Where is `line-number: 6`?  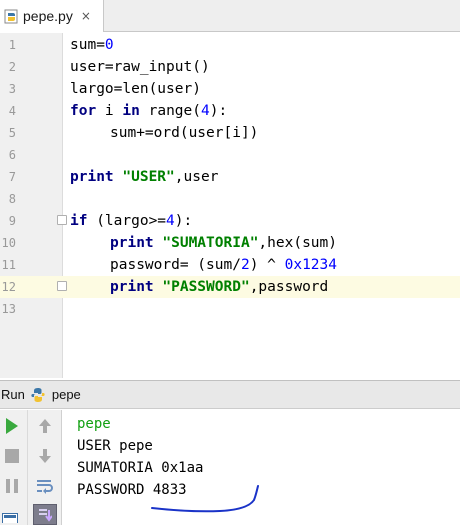
line-number: 6 is located at coordinates (12, 155).